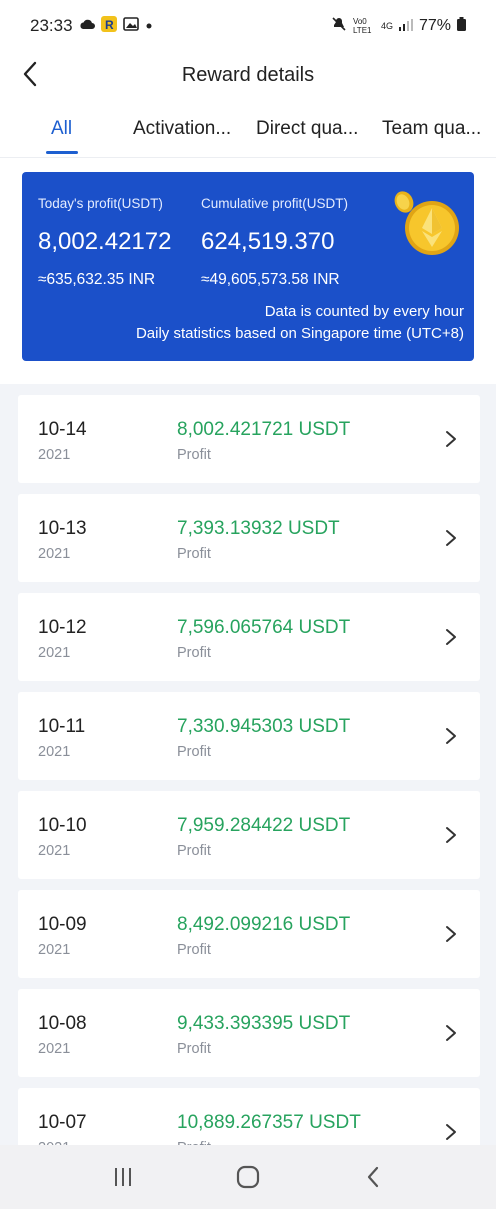  I want to click on today-profit-label: Today's profit(USDT), so click(100, 203).